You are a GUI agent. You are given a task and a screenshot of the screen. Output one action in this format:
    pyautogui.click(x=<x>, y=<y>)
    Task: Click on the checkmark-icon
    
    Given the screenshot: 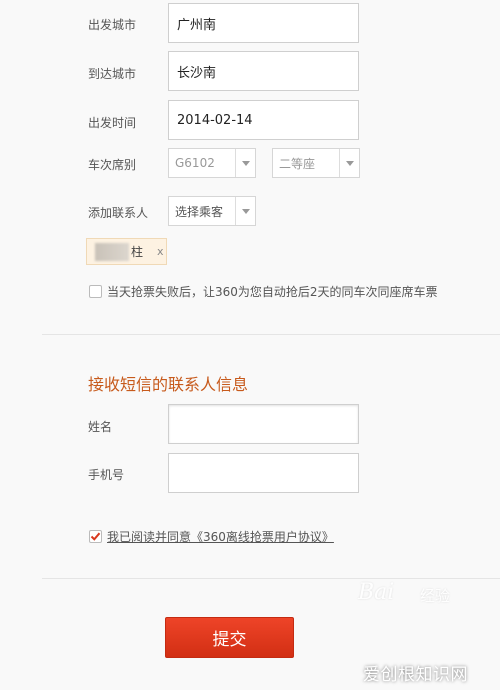 What is the action you would take?
    pyautogui.click(x=95, y=536)
    